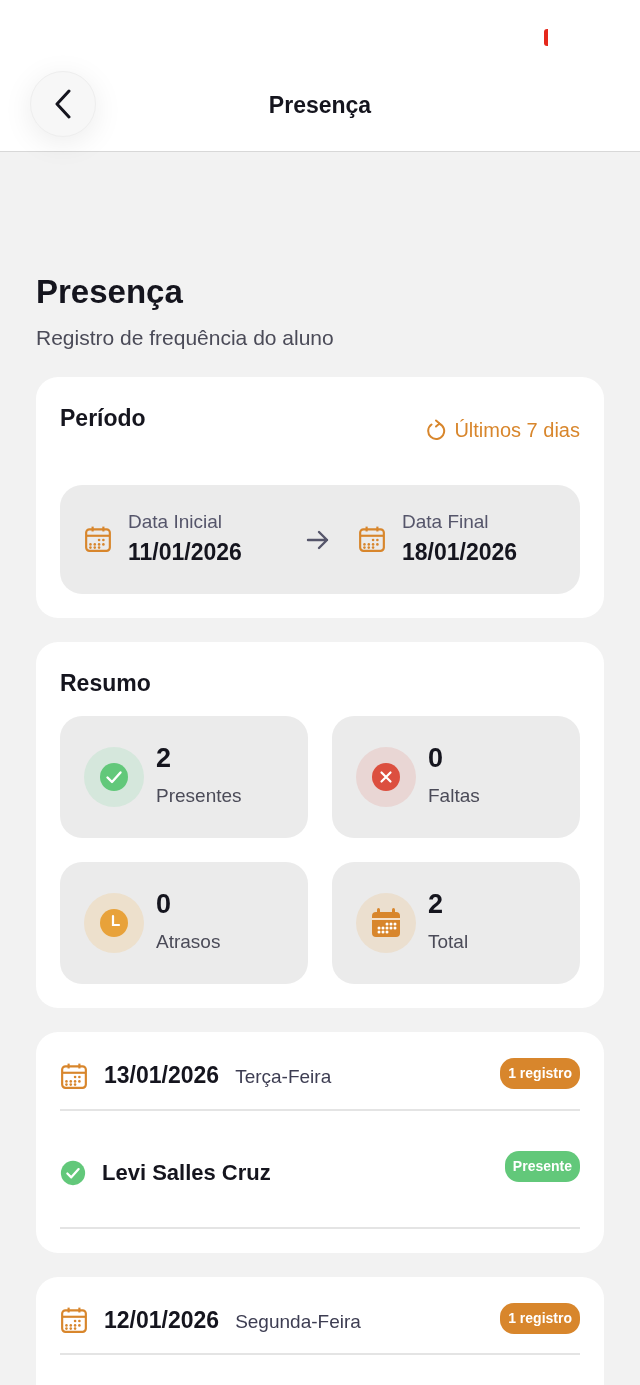  Describe the element at coordinates (436, 430) in the screenshot. I see `refresh-icon` at that location.